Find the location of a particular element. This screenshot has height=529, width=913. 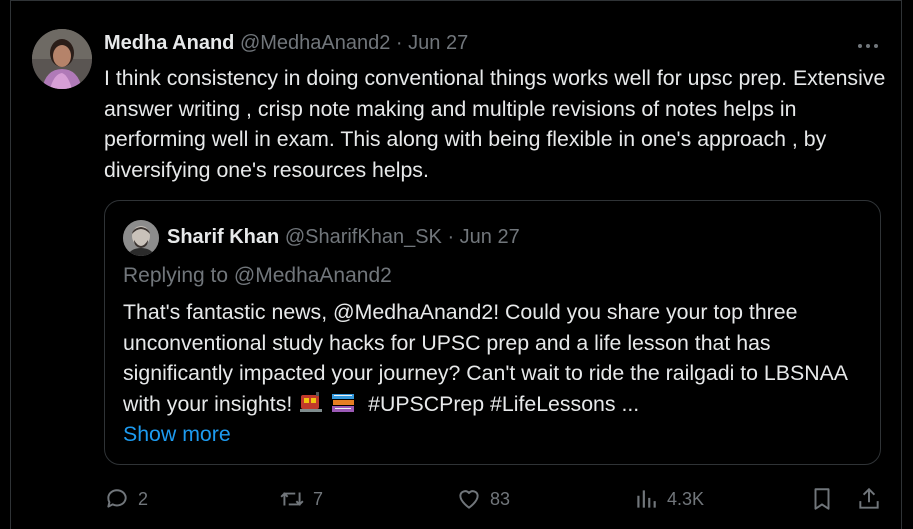

repost-icon is located at coordinates (292, 499).